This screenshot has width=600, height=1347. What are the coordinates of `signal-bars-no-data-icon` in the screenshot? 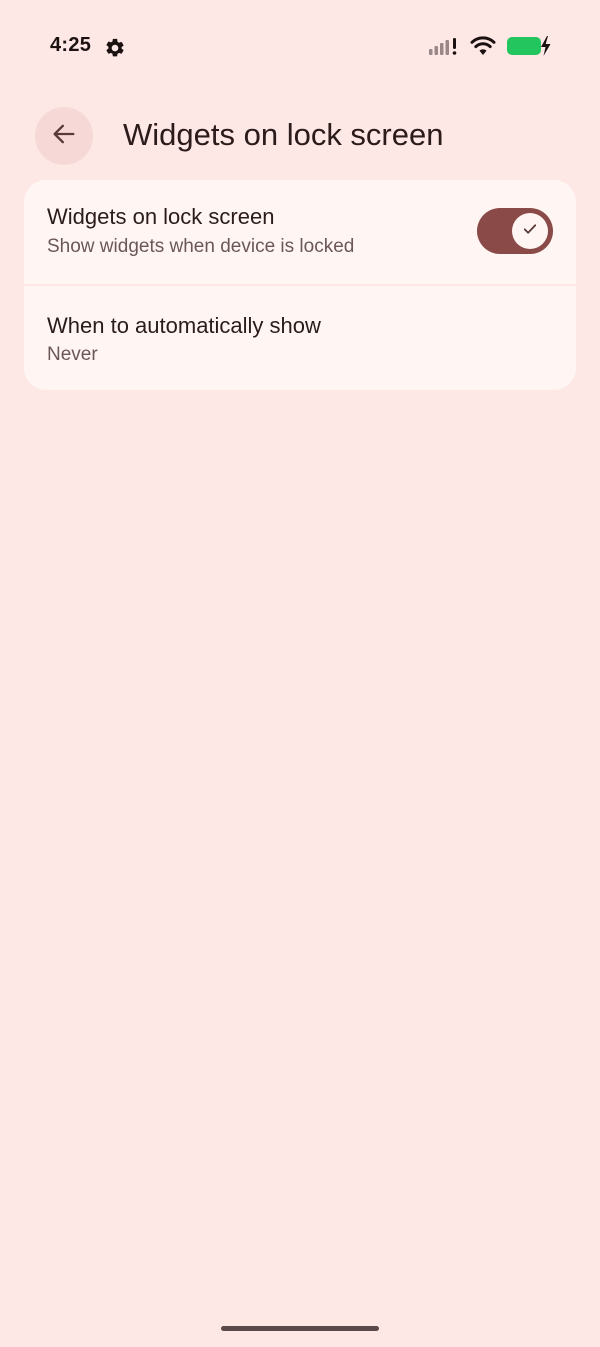 It's located at (444, 48).